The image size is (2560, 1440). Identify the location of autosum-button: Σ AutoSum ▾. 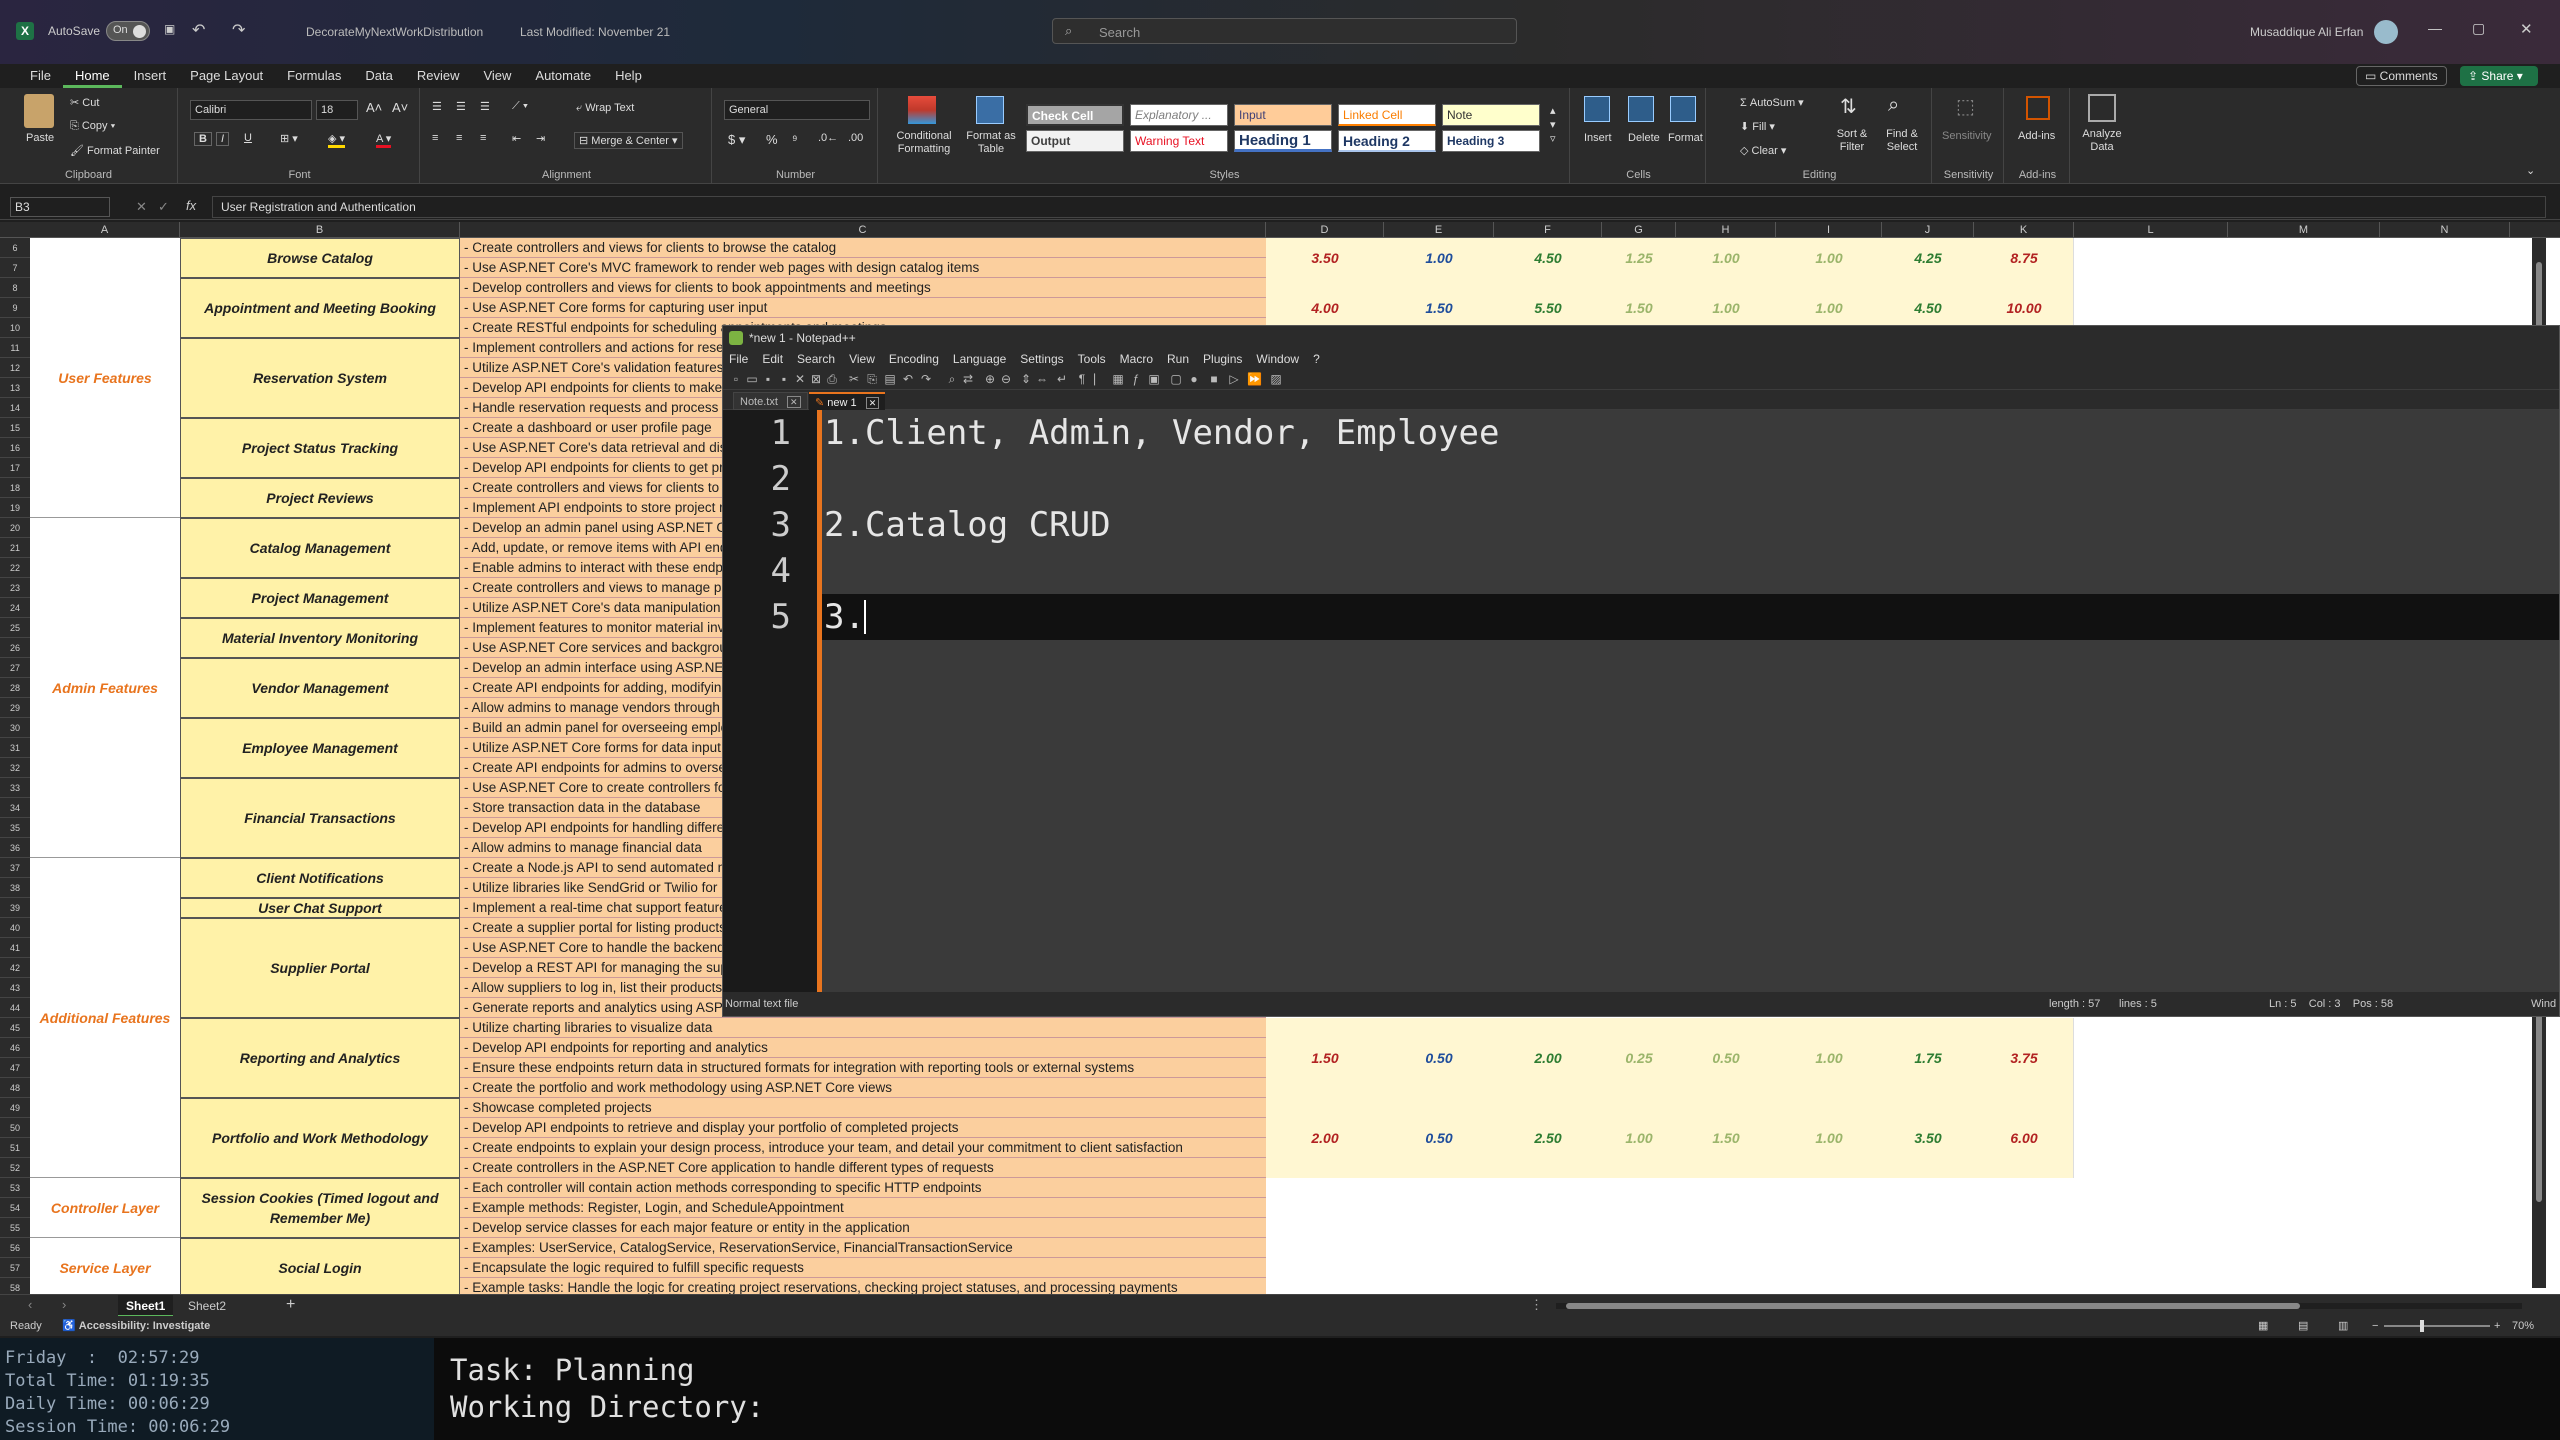
(1772, 102).